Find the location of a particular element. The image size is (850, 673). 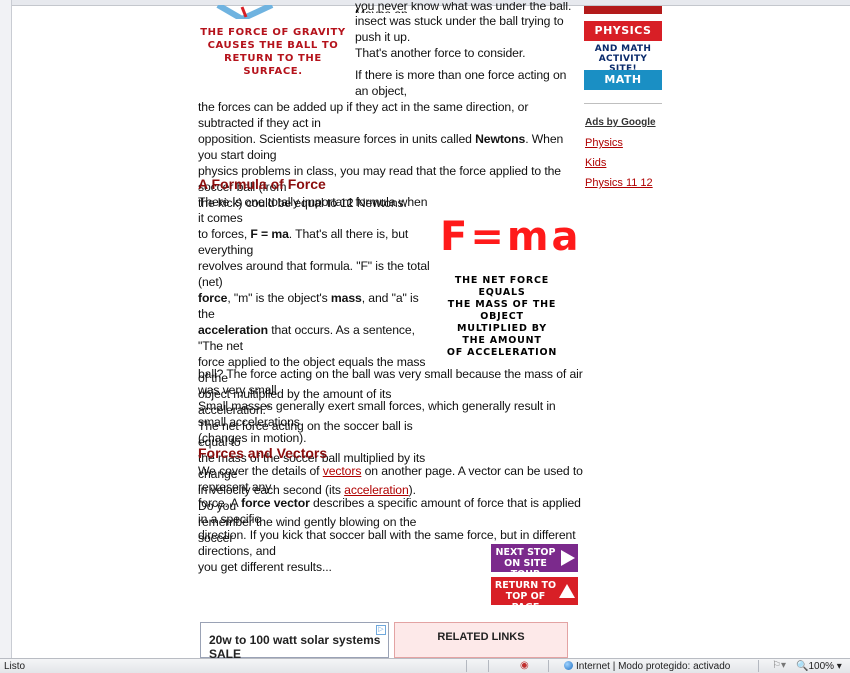

caption-line: THE MASS OF THE OBJECT is located at coordinates (502, 310).